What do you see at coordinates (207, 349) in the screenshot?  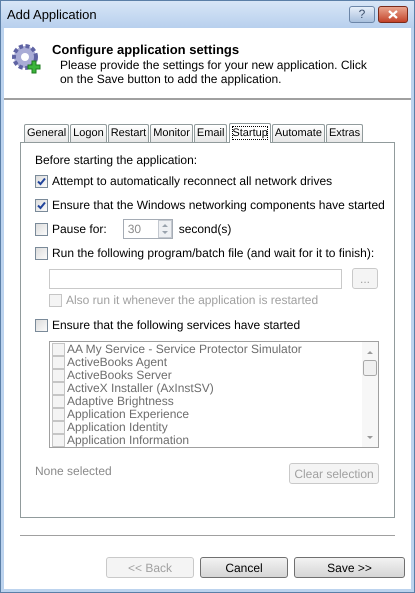 I see `service-item: AA My Service - Service Protector Simulator` at bounding box center [207, 349].